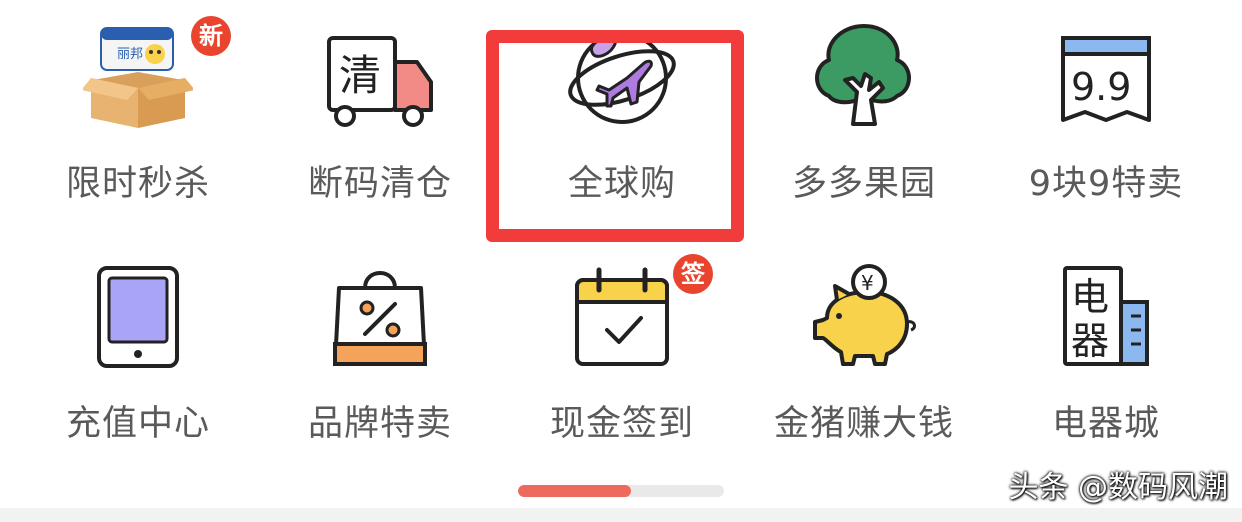 This screenshot has height=522, width=1242. What do you see at coordinates (863, 184) in the screenshot?
I see `menu-item-label: 多多果园` at bounding box center [863, 184].